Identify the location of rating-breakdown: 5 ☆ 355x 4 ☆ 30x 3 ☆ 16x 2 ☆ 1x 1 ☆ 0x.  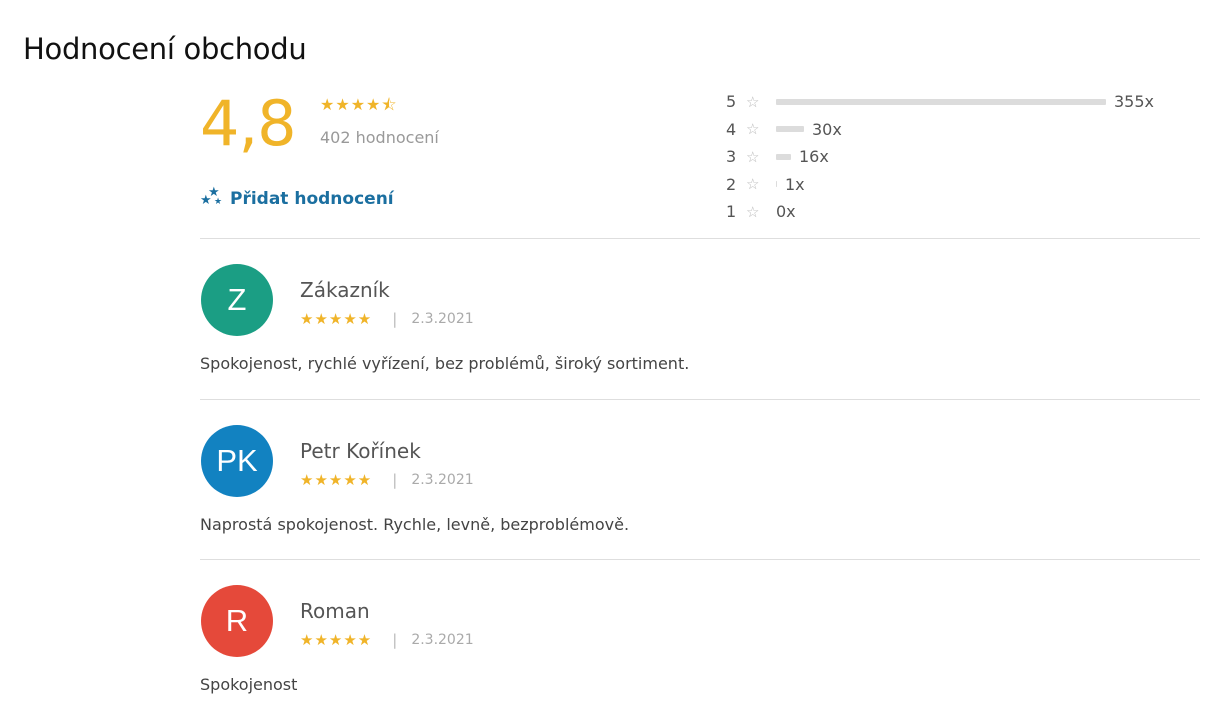
(946, 157).